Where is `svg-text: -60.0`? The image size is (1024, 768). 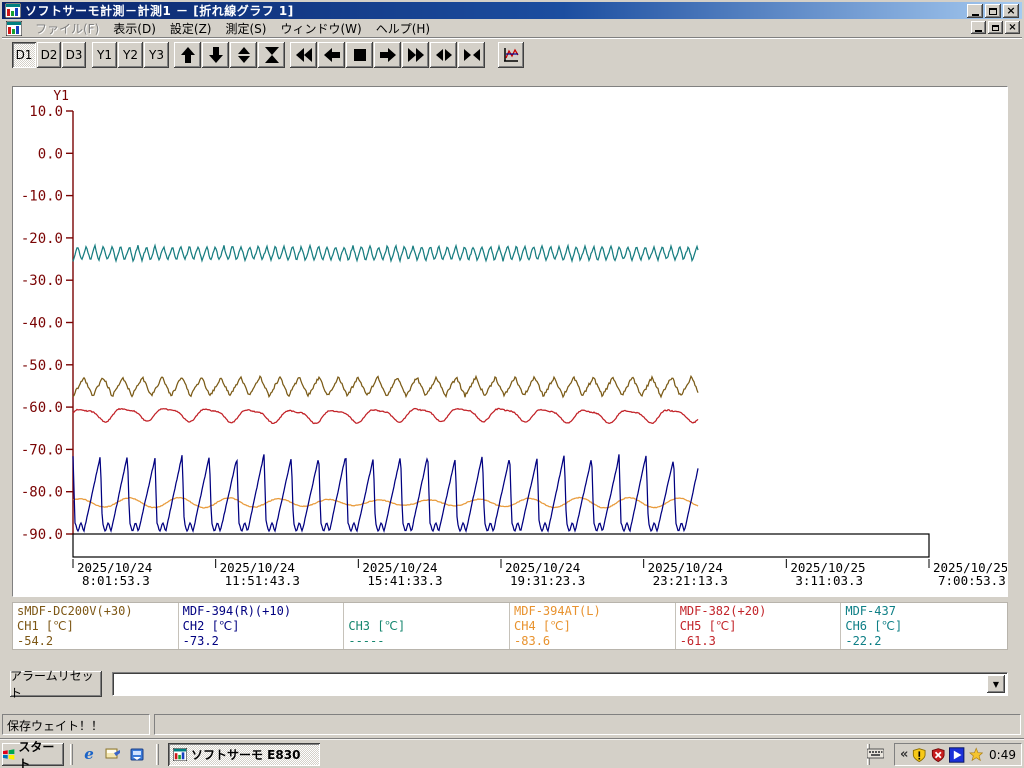 svg-text: -60.0 is located at coordinates (42, 408).